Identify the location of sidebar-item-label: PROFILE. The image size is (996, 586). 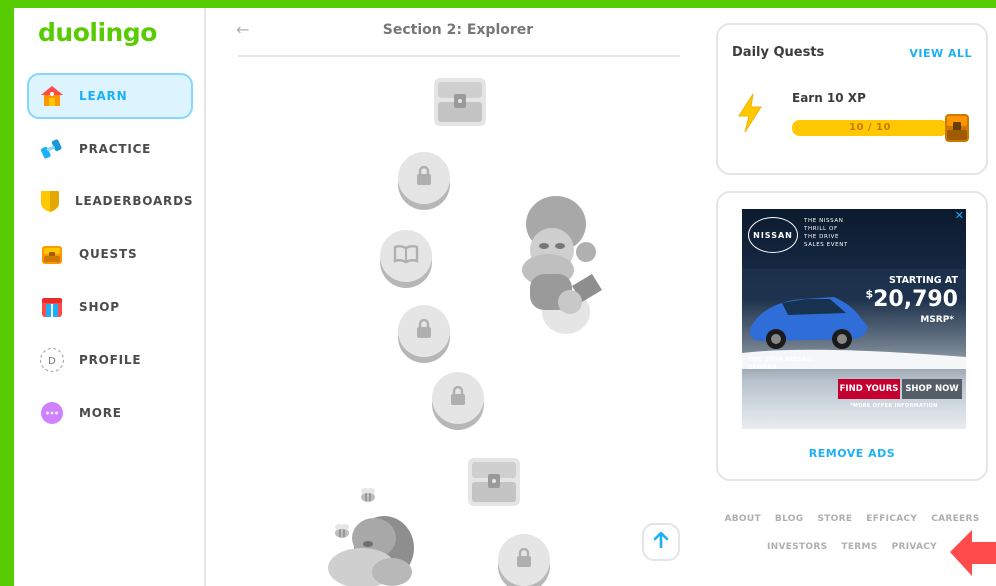
(110, 360).